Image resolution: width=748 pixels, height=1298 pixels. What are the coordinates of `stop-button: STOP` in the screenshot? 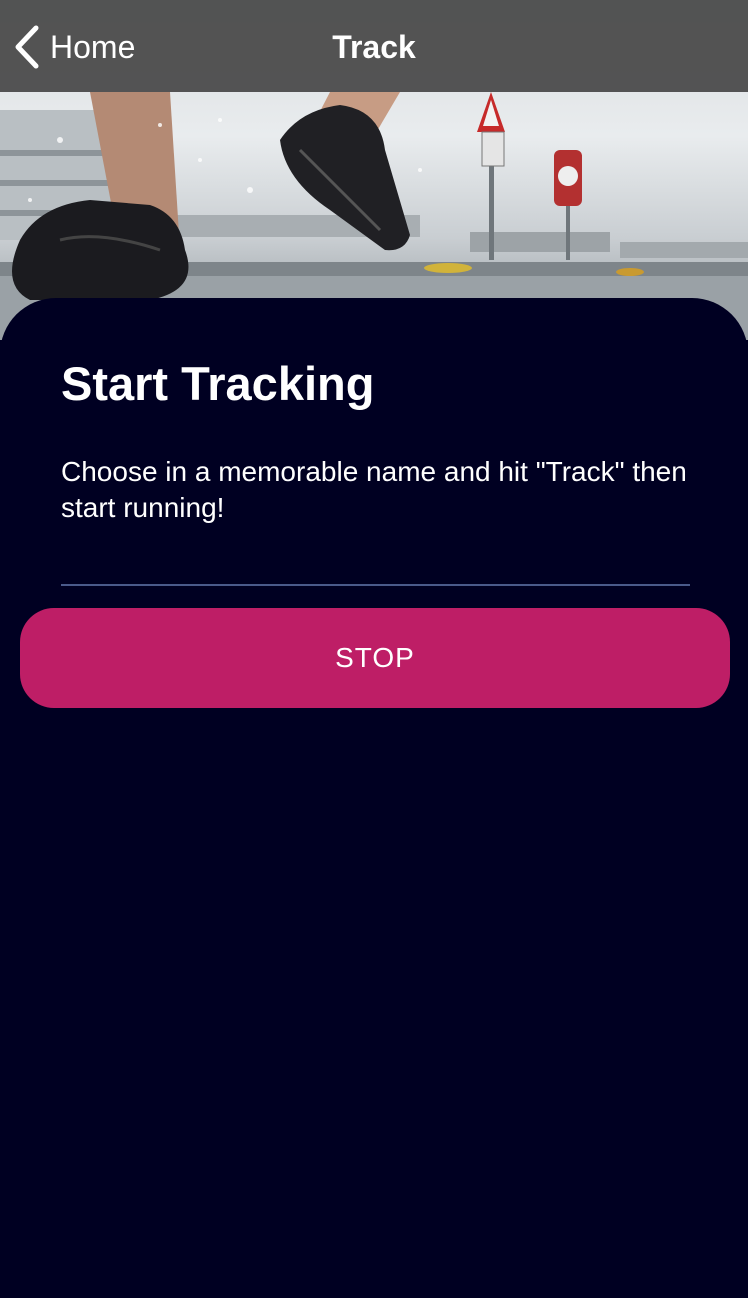 It's located at (375, 658).